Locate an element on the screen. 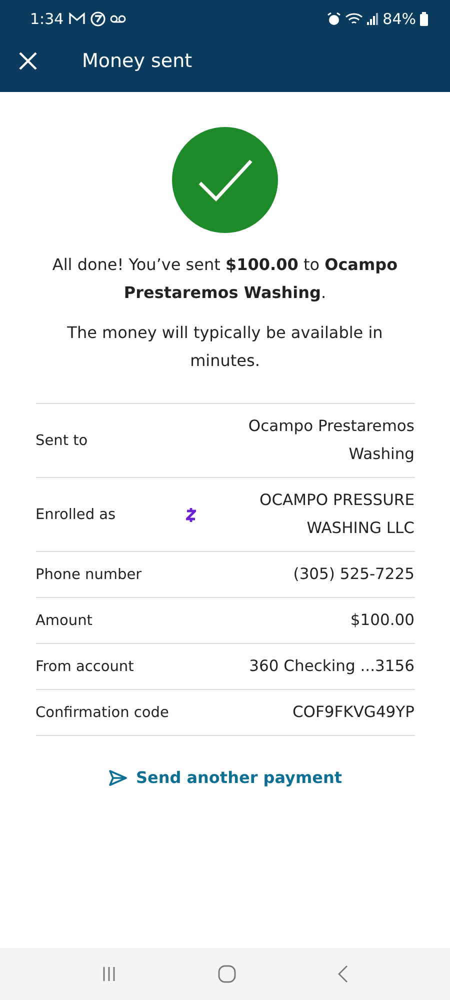 The image size is (450, 1000). voicemail-icon is located at coordinates (118, 19).